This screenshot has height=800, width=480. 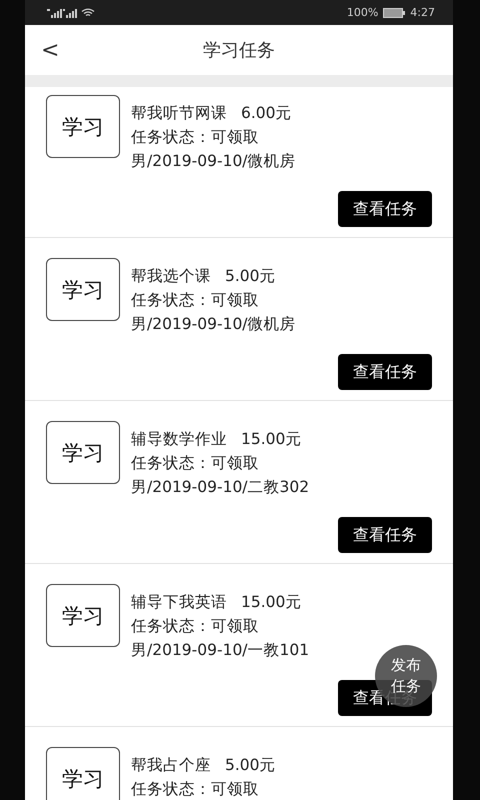 What do you see at coordinates (179, 113) in the screenshot?
I see `task-title: 帮我听节网课` at bounding box center [179, 113].